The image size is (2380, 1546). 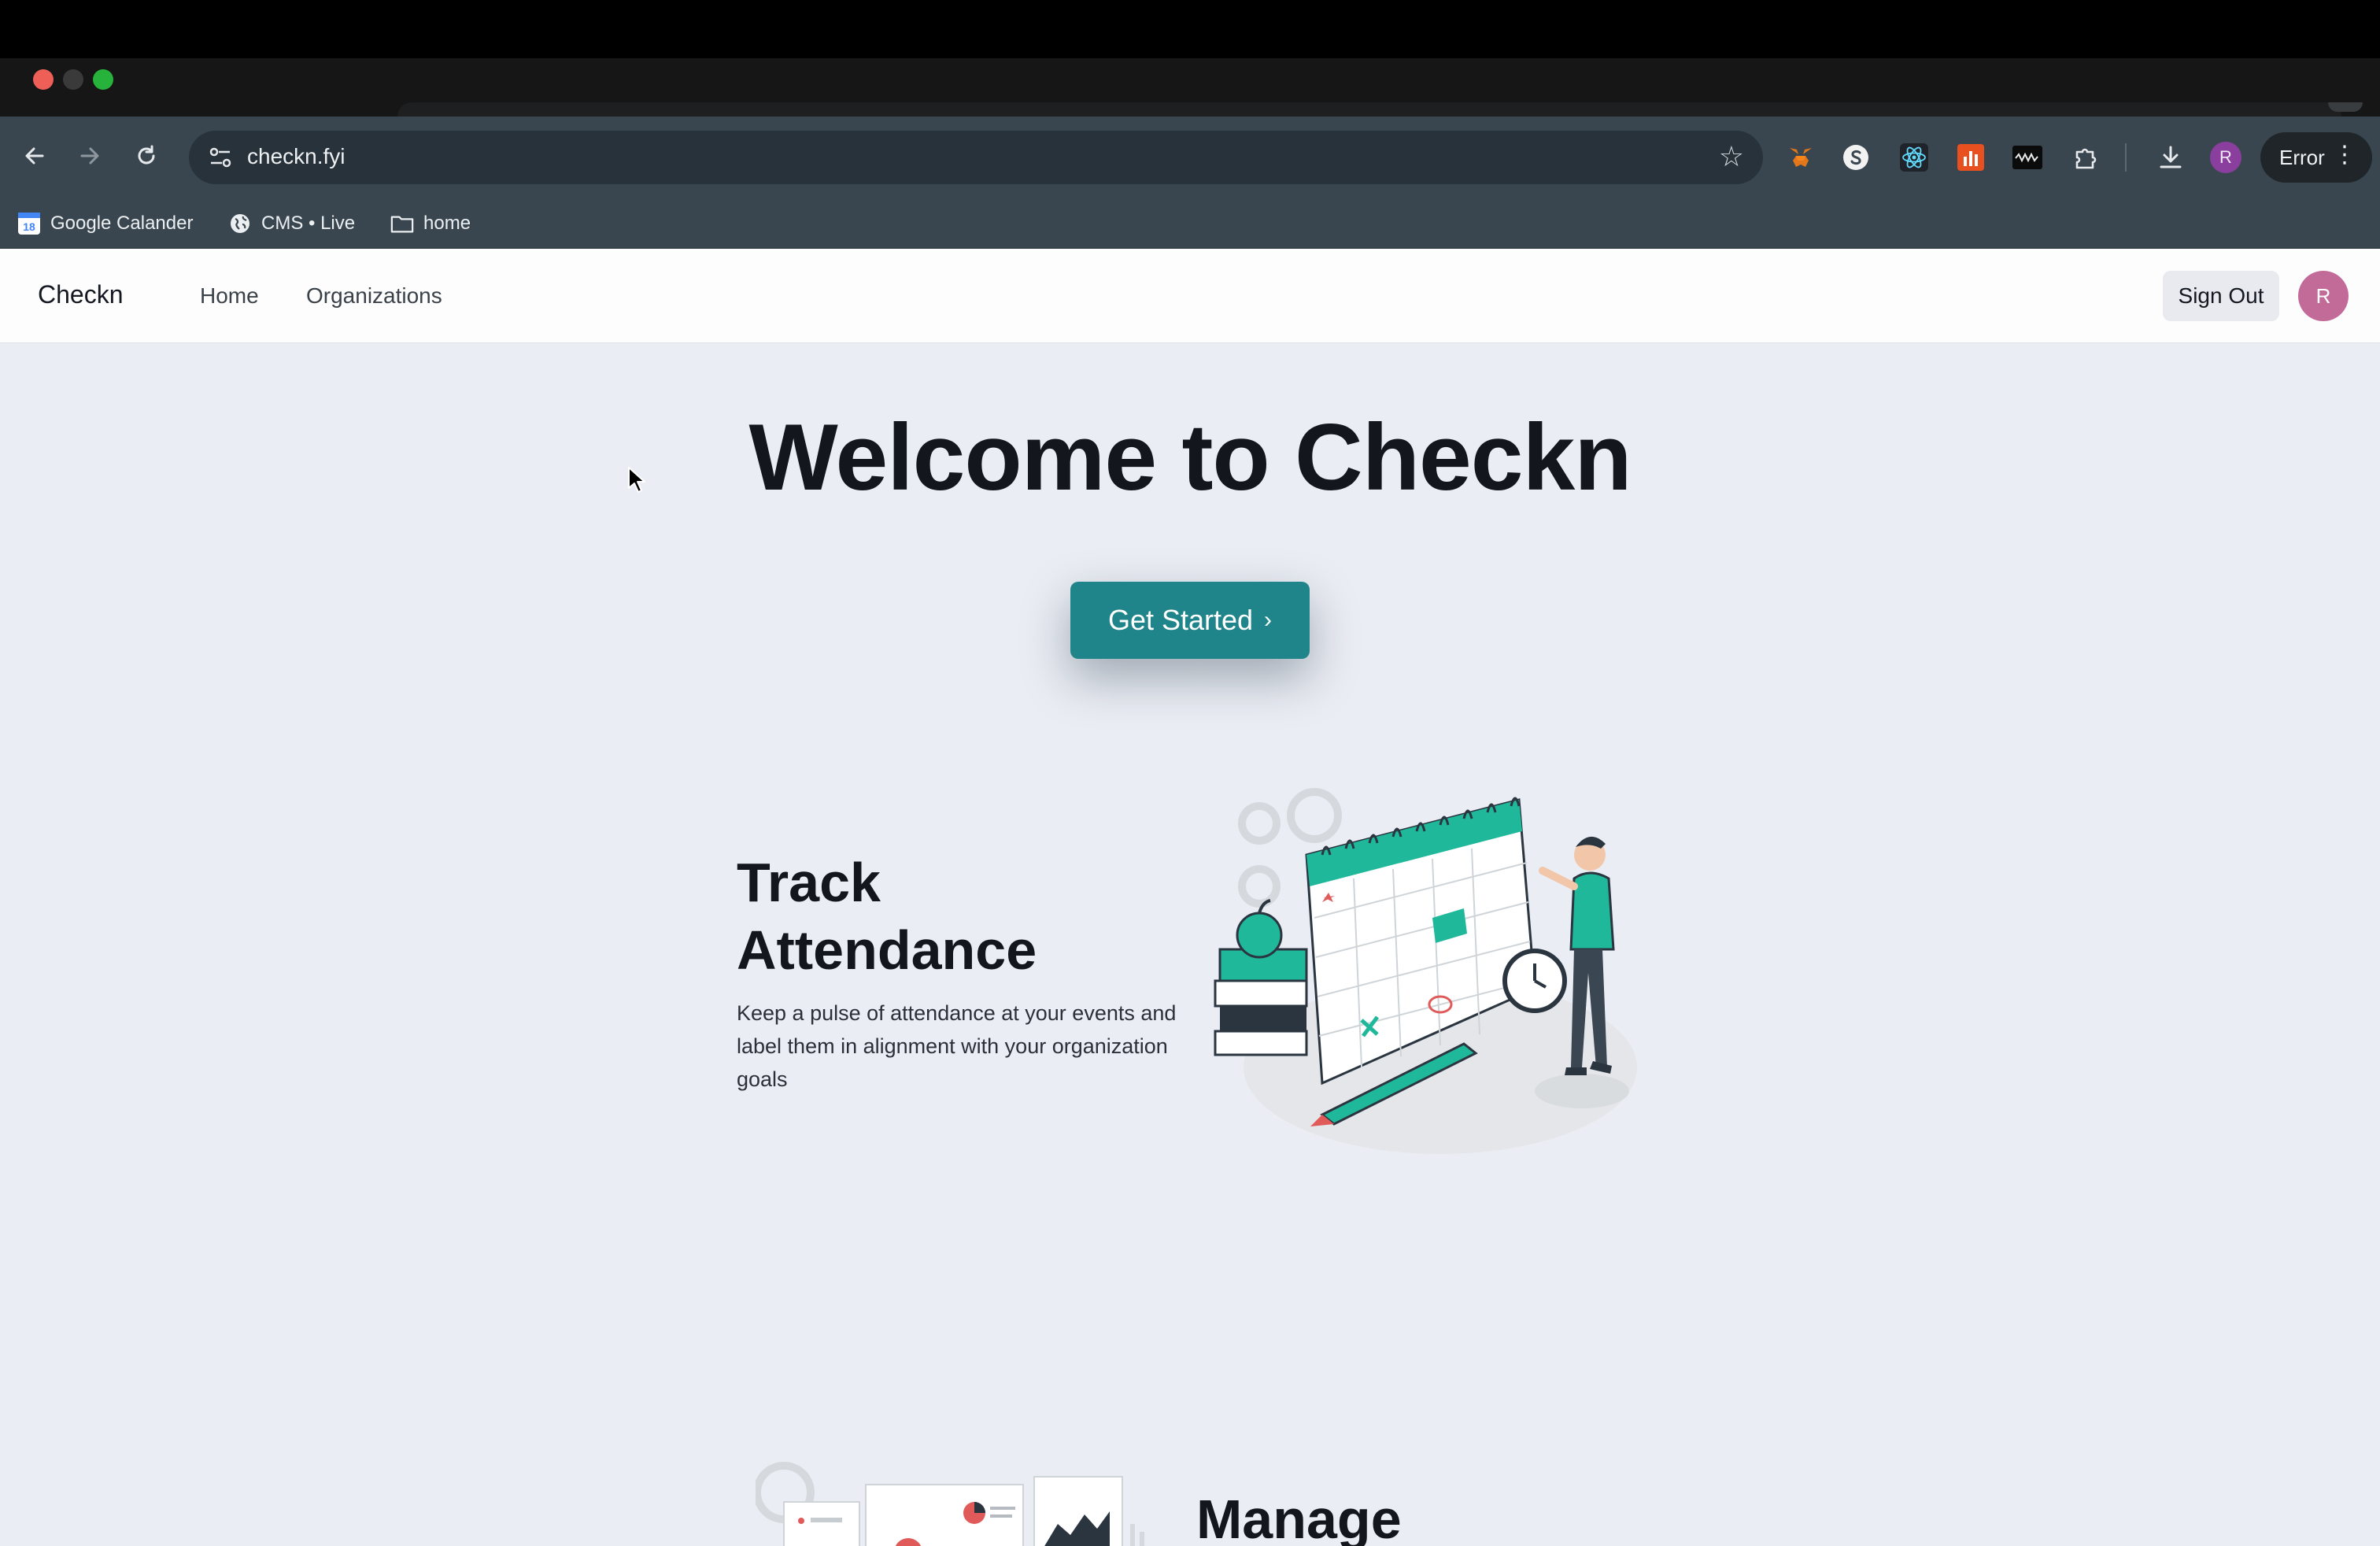 I want to click on toolbar-separator, so click(x=2126, y=157).